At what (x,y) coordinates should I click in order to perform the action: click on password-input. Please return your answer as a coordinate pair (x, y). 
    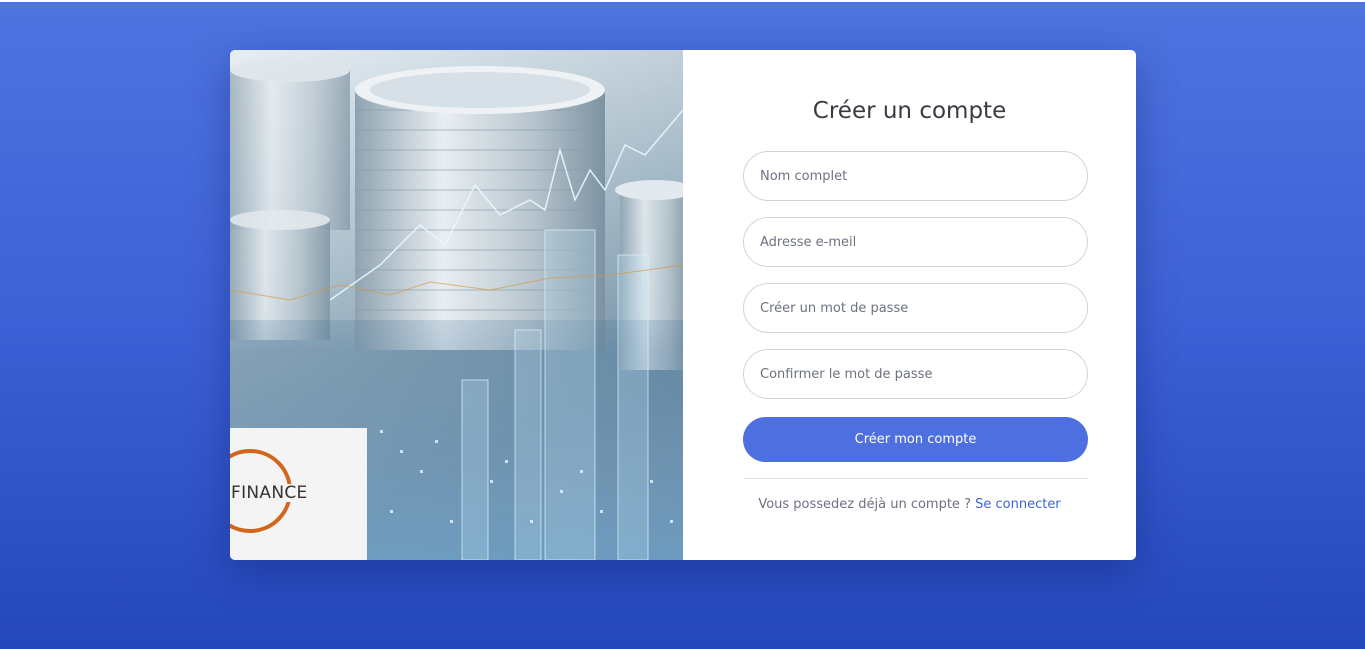
    Looking at the image, I should click on (915, 308).